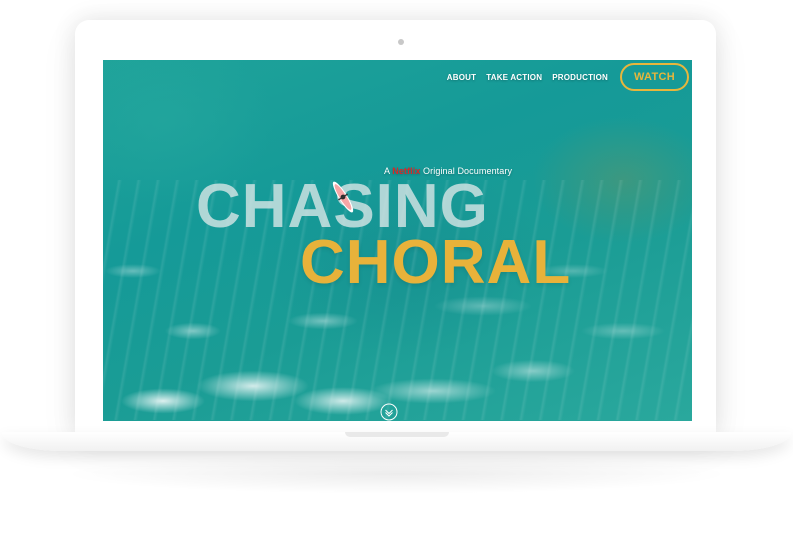 Image resolution: width=793 pixels, height=559 pixels. Describe the element at coordinates (580, 77) in the screenshot. I see `nav-link-production: PRODUCTION` at that location.